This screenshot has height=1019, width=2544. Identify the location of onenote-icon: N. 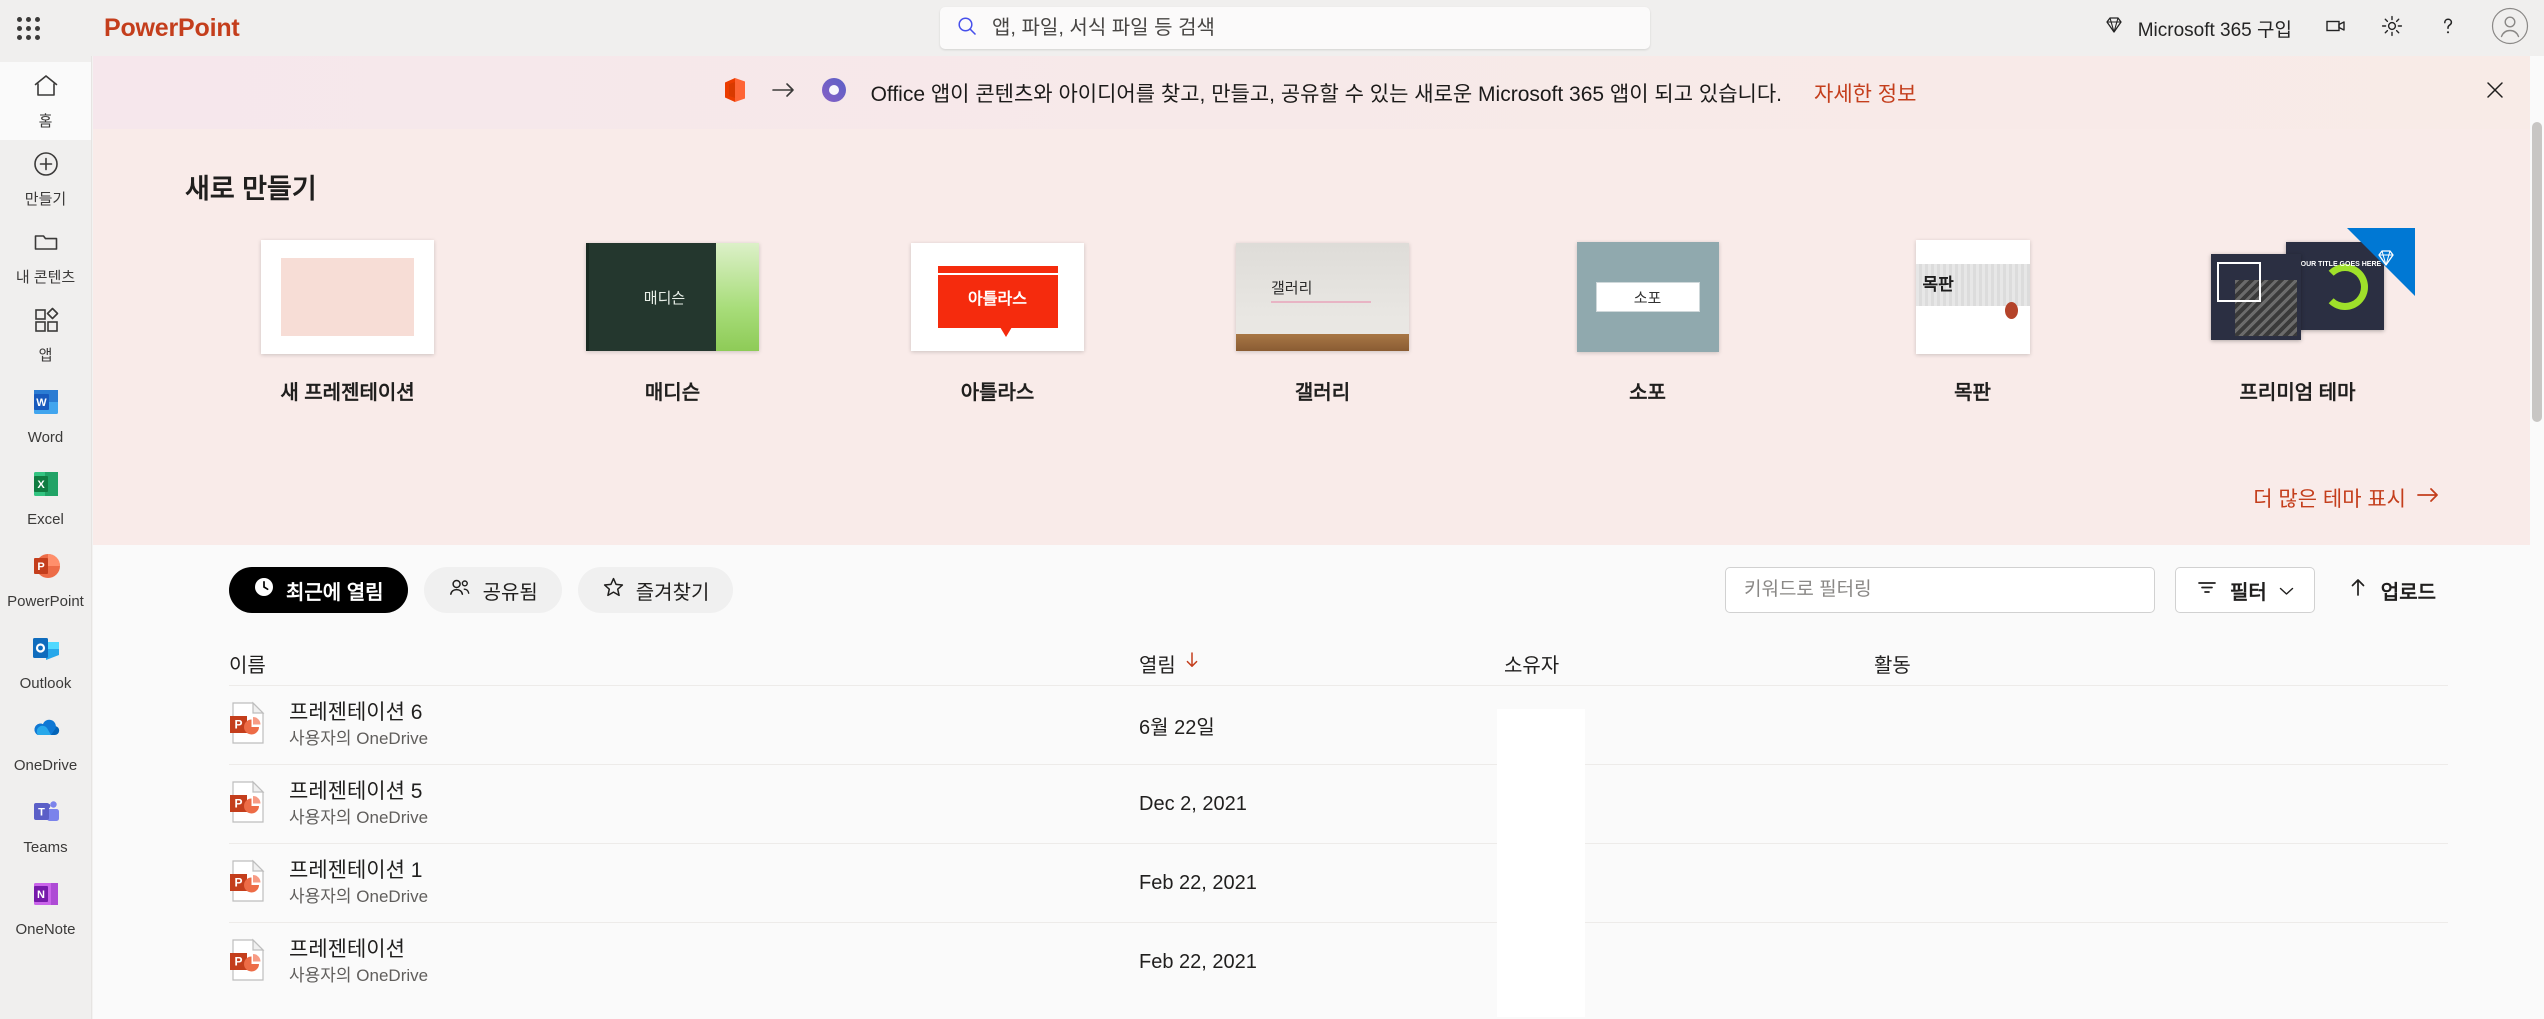
(46, 896).